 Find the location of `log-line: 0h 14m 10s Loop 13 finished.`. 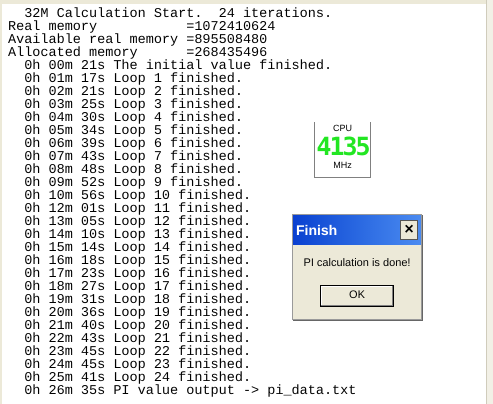

log-line: 0h 14m 10s Loop 13 finished. is located at coordinates (137, 235).